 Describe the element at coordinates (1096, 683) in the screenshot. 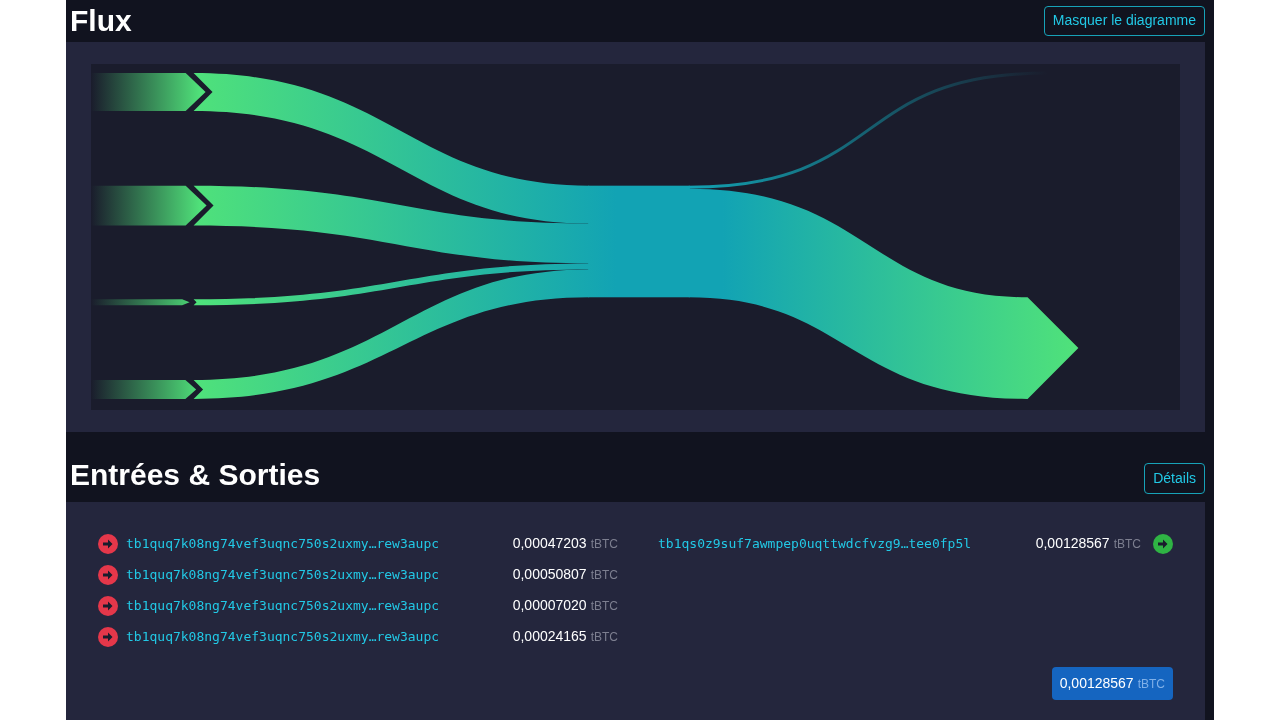

I see `total-amount: 0,00128567` at that location.